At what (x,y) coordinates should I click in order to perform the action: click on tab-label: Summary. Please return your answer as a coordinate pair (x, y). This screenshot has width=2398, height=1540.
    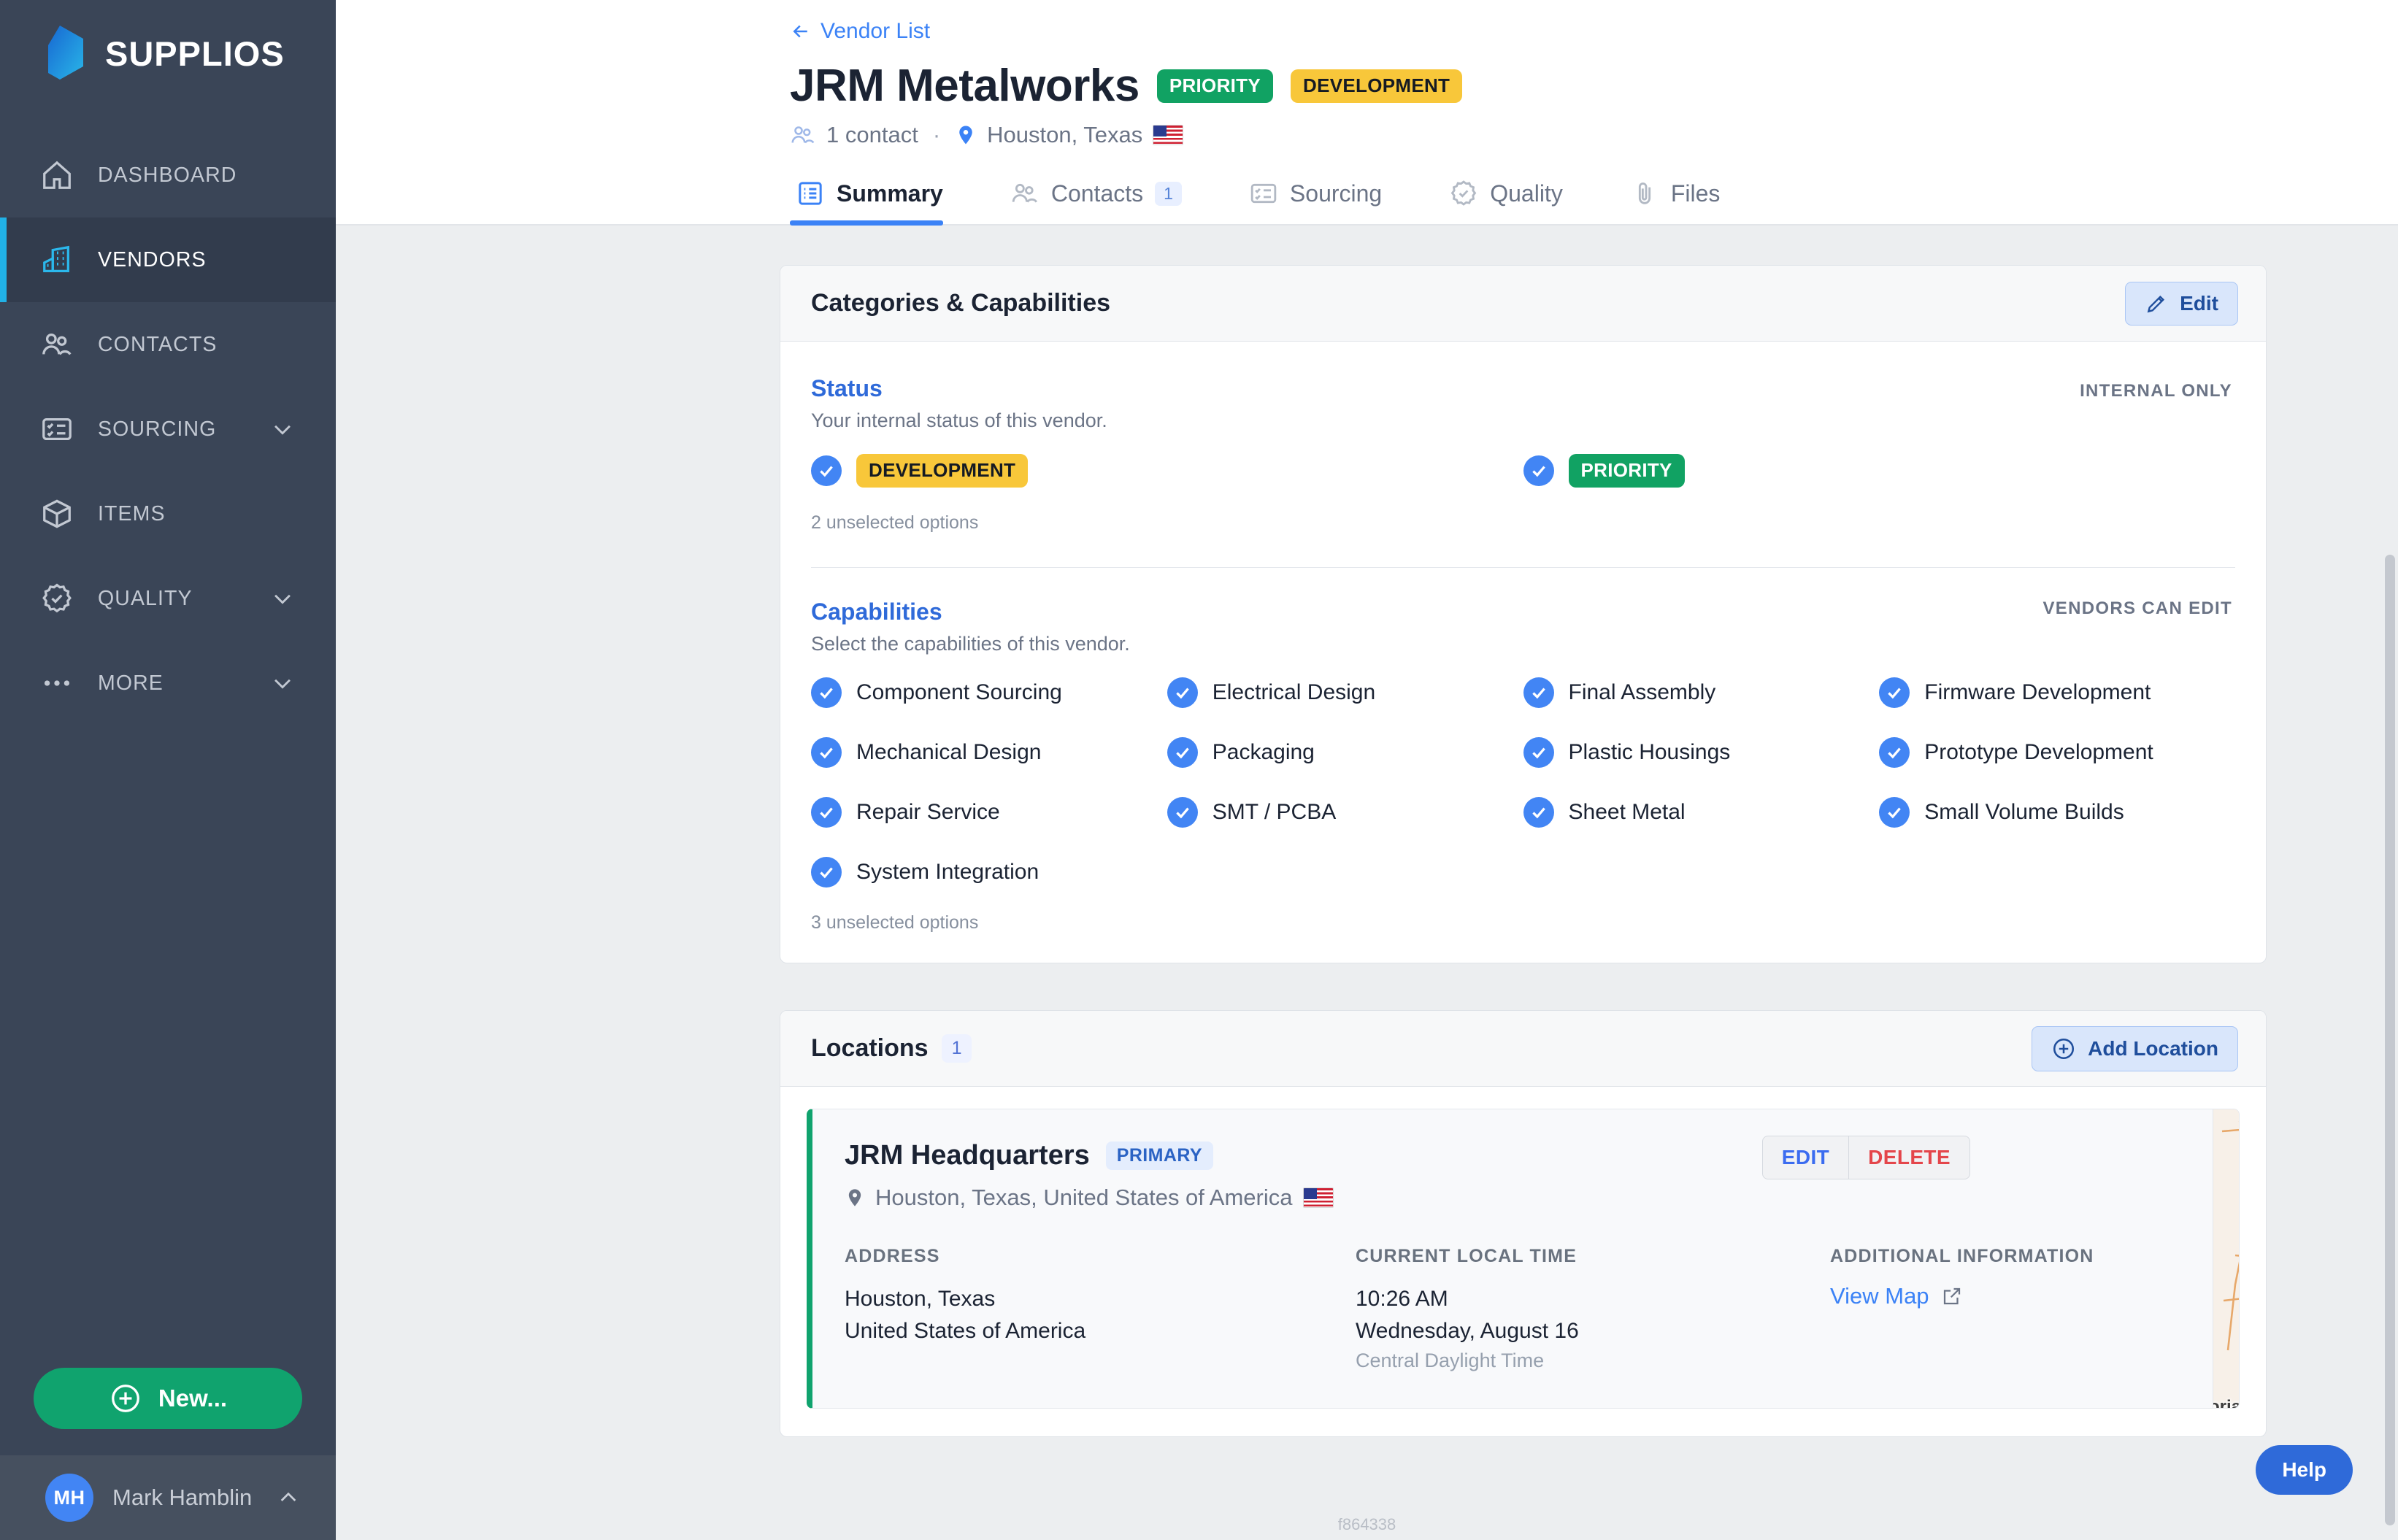
    Looking at the image, I should click on (890, 193).